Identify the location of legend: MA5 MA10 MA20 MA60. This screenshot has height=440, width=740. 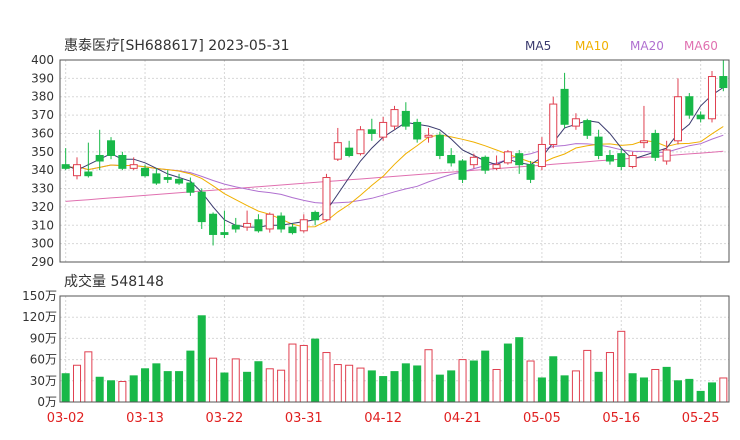
(621, 46).